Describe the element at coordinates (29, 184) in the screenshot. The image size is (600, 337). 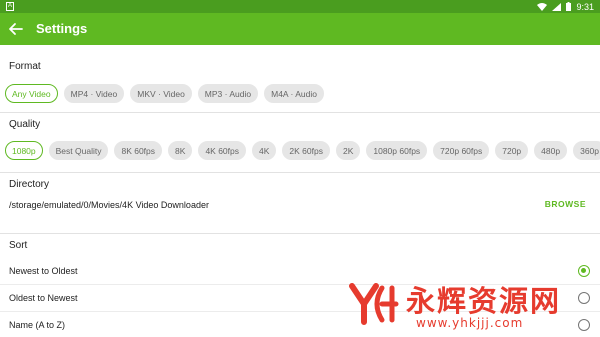
I see `directory-label: Directory` at that location.